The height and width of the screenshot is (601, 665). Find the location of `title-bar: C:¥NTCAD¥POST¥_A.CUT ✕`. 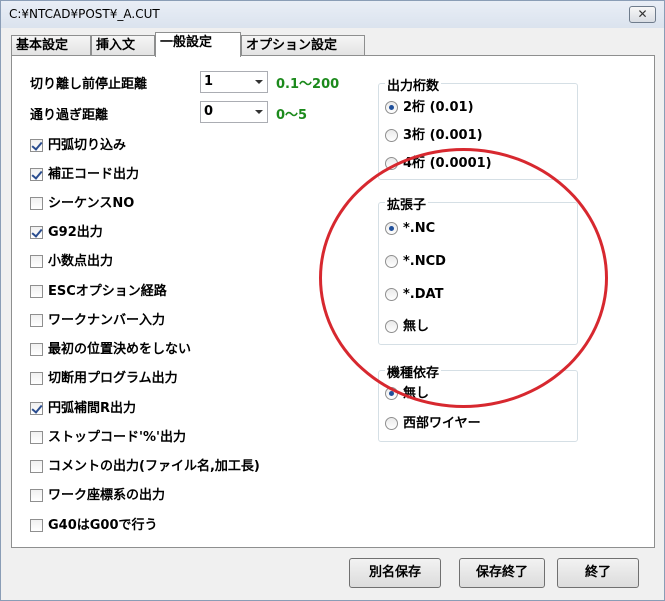

title-bar: C:¥NTCAD¥POST¥_A.CUT ✕ is located at coordinates (332, 14).